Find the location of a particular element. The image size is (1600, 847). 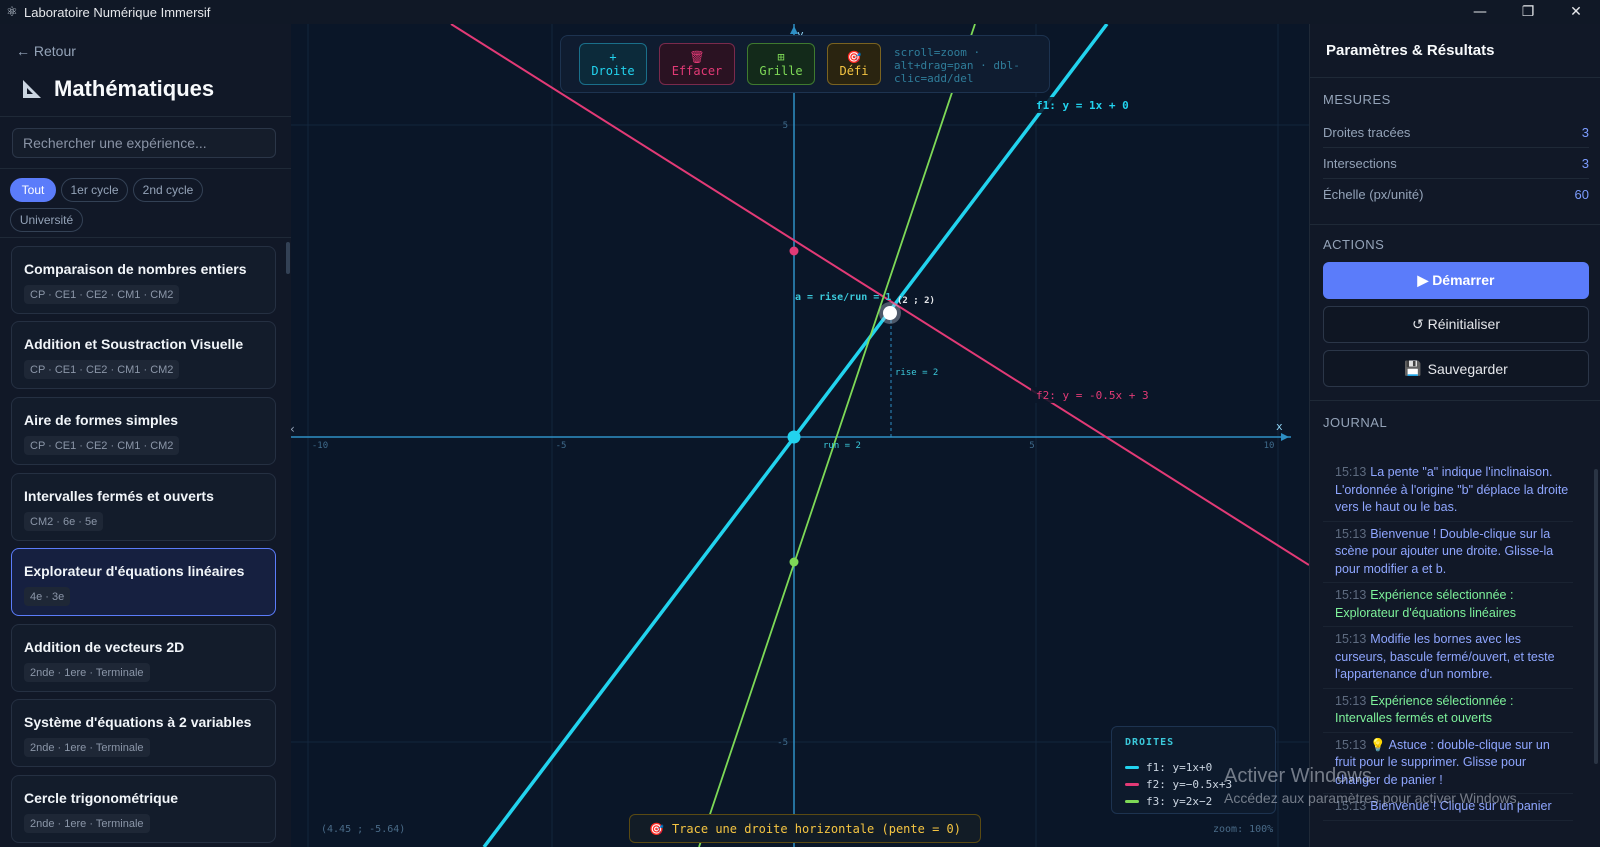

journal-scrollbar is located at coordinates (1596, 616).